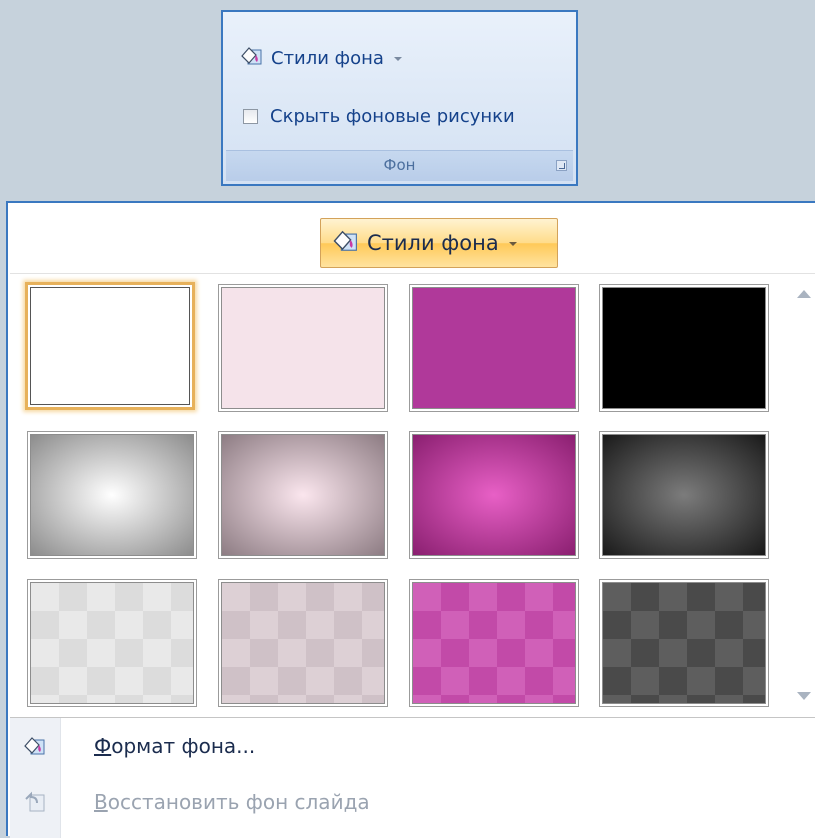 The image size is (815, 838). Describe the element at coordinates (433, 243) in the screenshot. I see `dropdown-button-label: Стили фона` at that location.